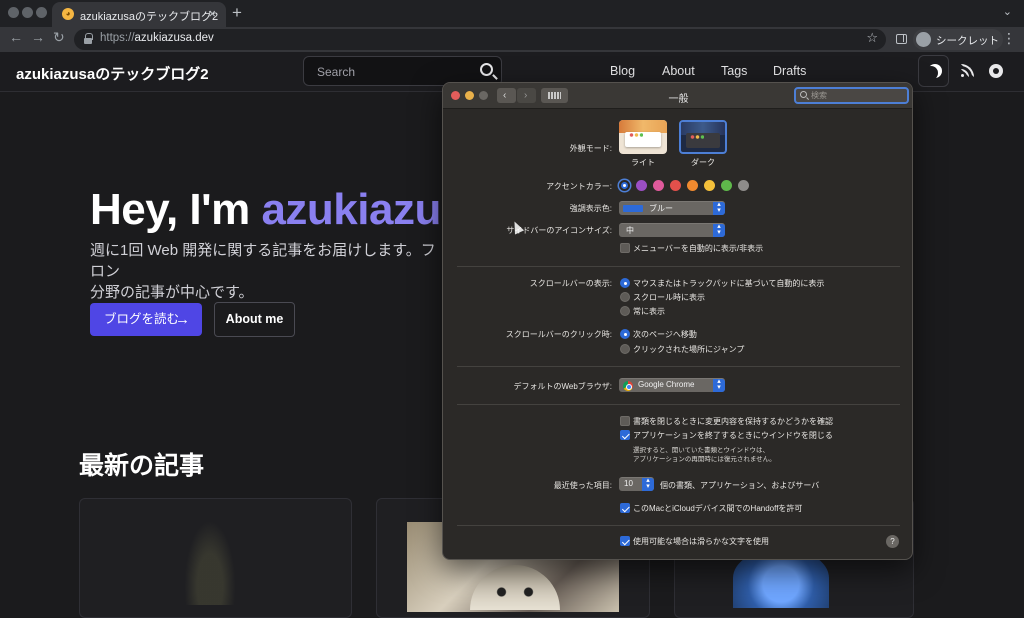 Image resolution: width=1024 pixels, height=618 pixels. Describe the element at coordinates (701, 541) in the screenshot. I see `font-smoothing-label: 使用可能な場合は滑らかな文字を使用` at that location.